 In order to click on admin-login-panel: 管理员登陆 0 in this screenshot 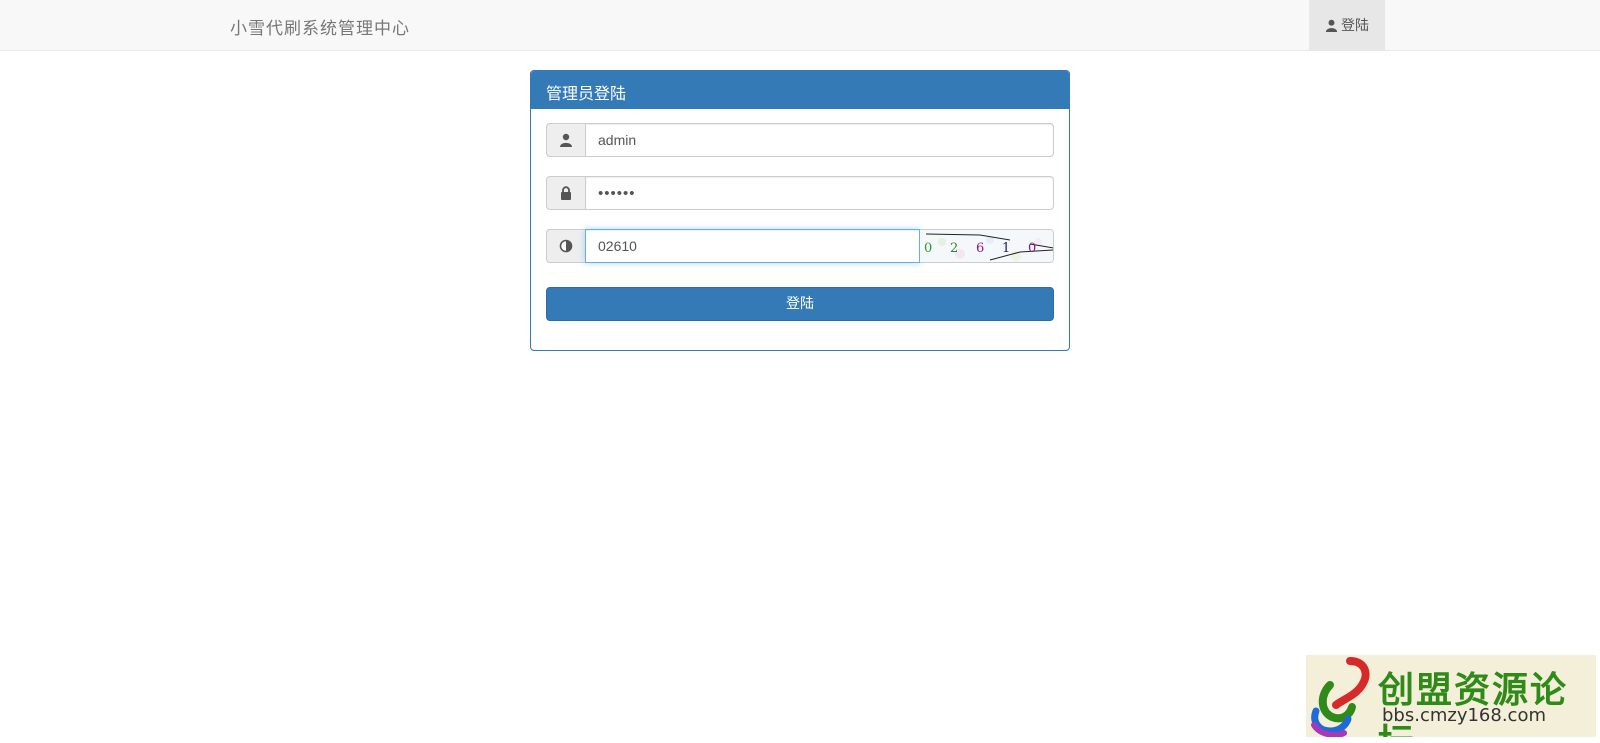, I will do `click(800, 210)`.